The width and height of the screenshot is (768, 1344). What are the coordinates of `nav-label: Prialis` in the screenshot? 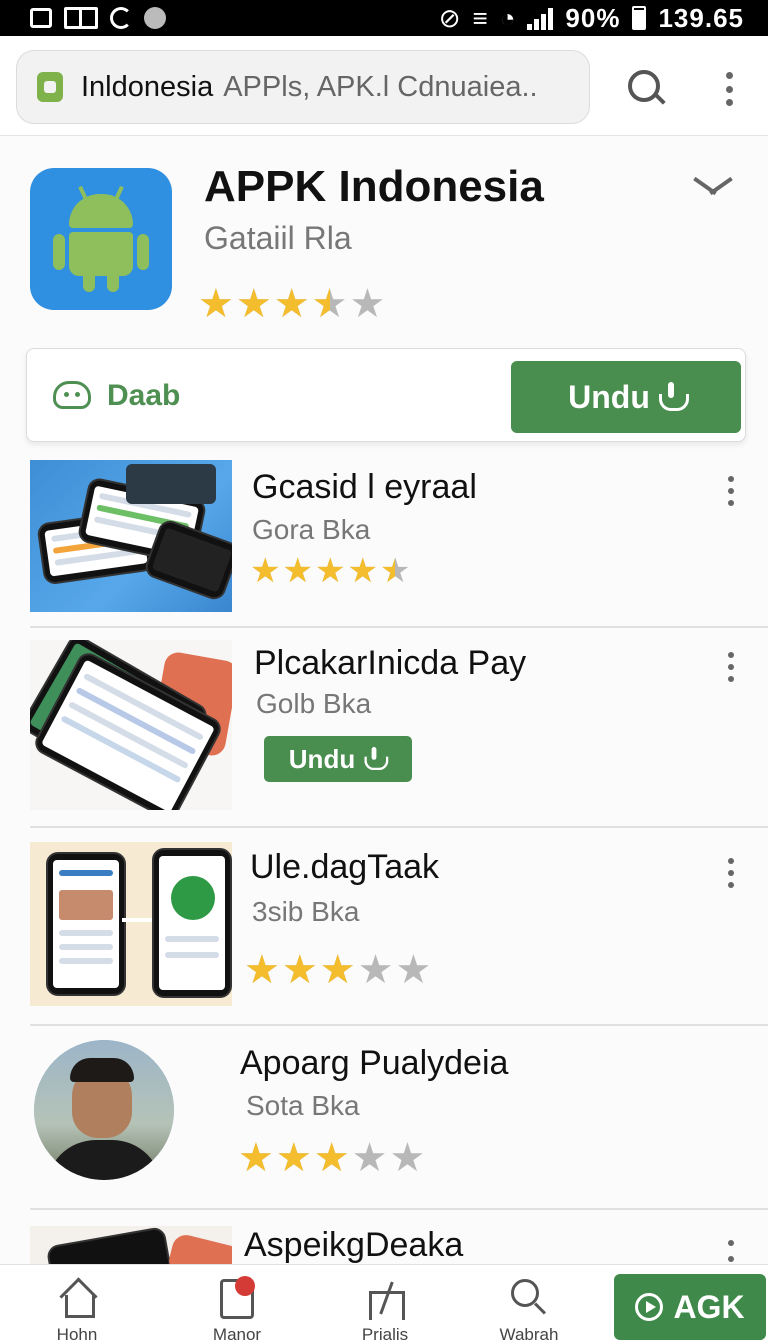 It's located at (385, 1334).